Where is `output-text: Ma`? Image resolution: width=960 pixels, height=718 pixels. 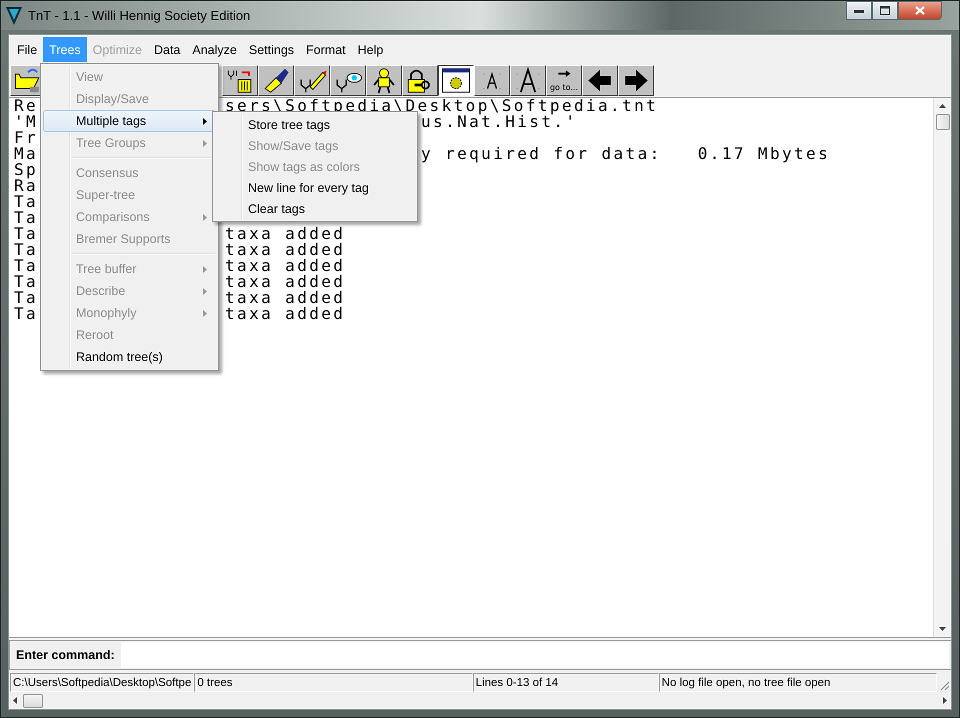 output-text: Ma is located at coordinates (26, 154).